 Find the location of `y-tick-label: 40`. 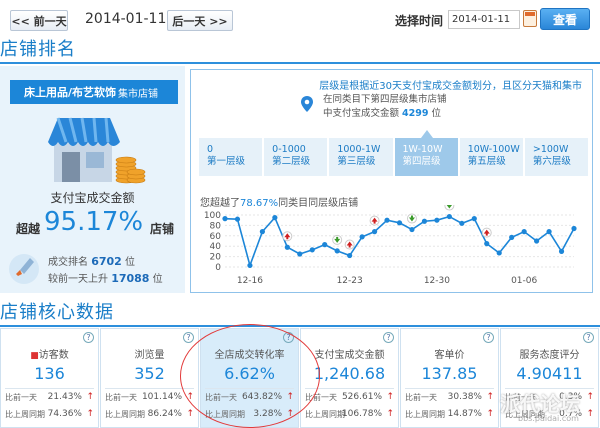

y-tick-label: 40 is located at coordinates (216, 247).